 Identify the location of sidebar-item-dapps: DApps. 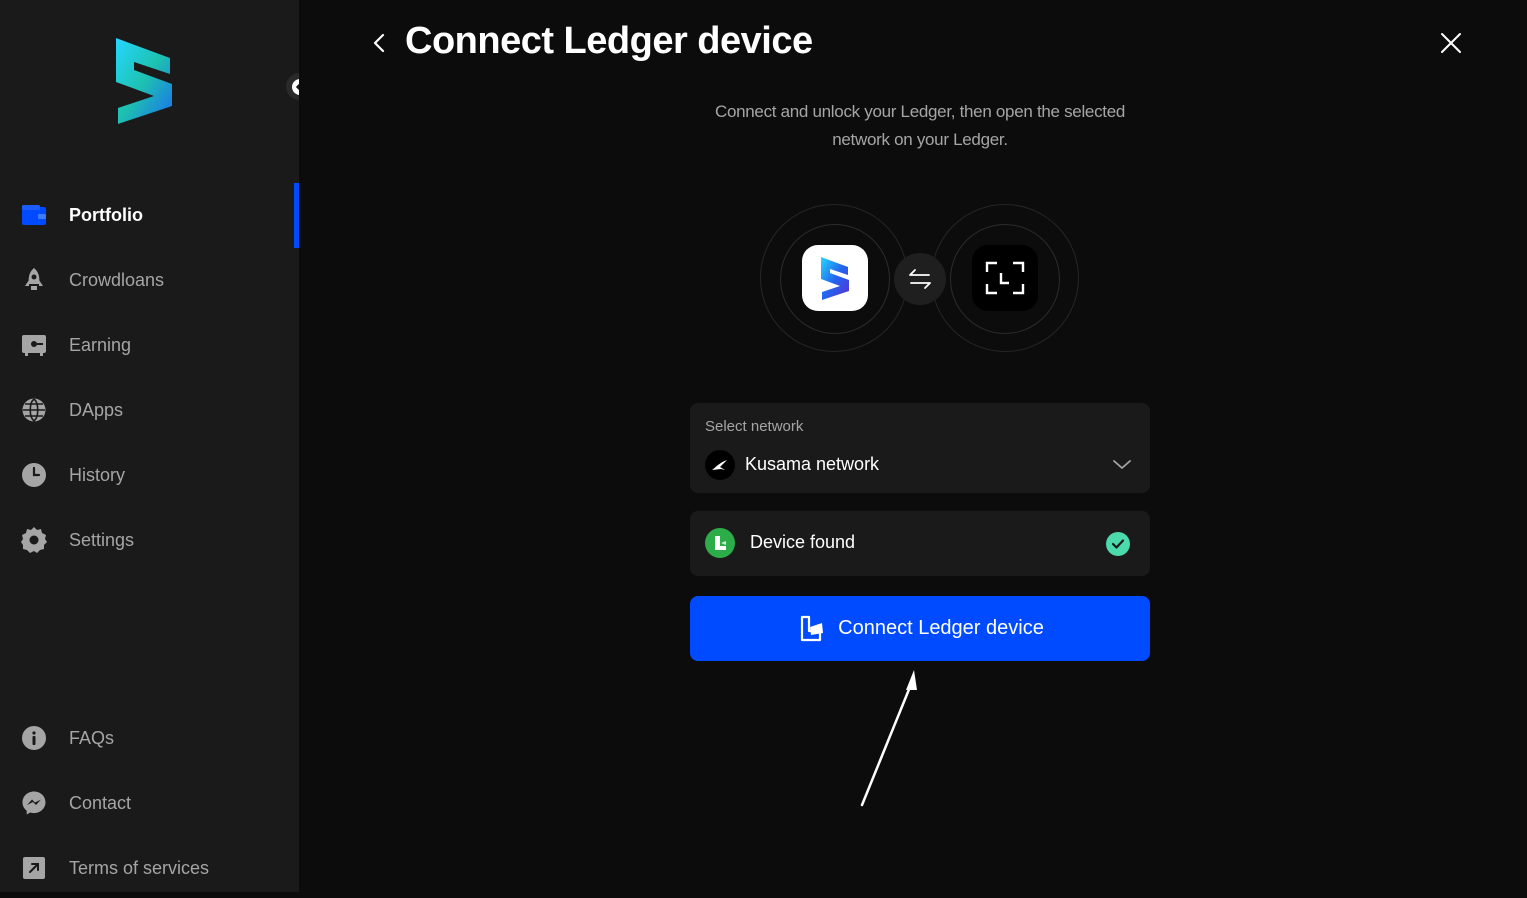
(149, 410).